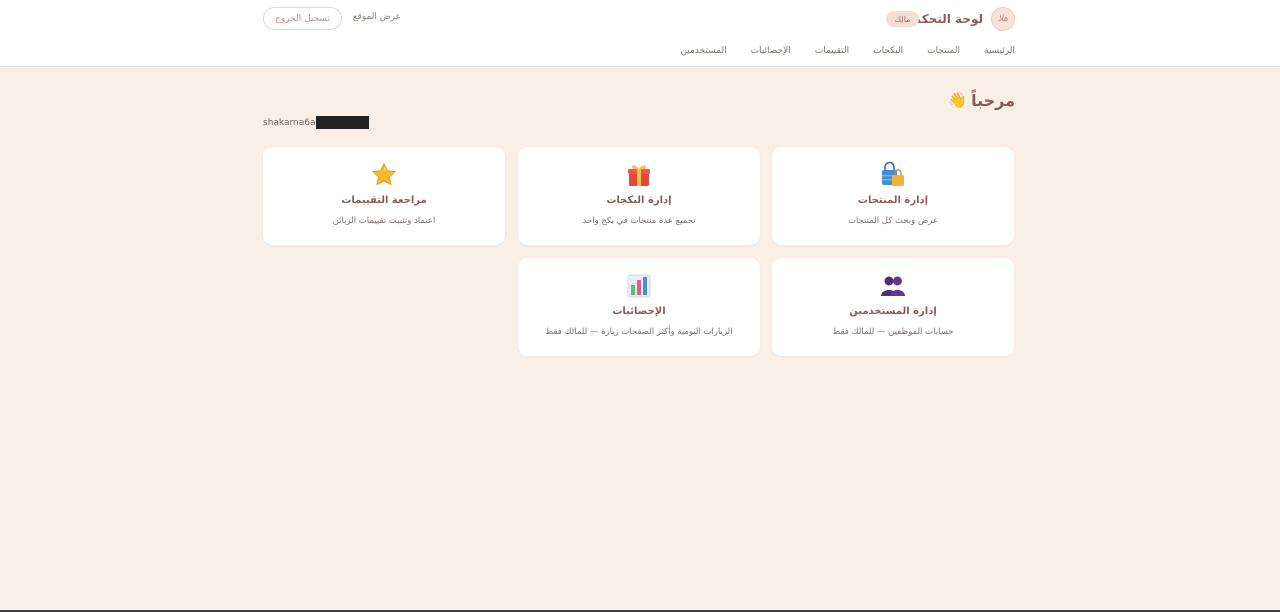 The image size is (1280, 612). What do you see at coordinates (993, 100) in the screenshot?
I see `greeting-text: مرحباً` at bounding box center [993, 100].